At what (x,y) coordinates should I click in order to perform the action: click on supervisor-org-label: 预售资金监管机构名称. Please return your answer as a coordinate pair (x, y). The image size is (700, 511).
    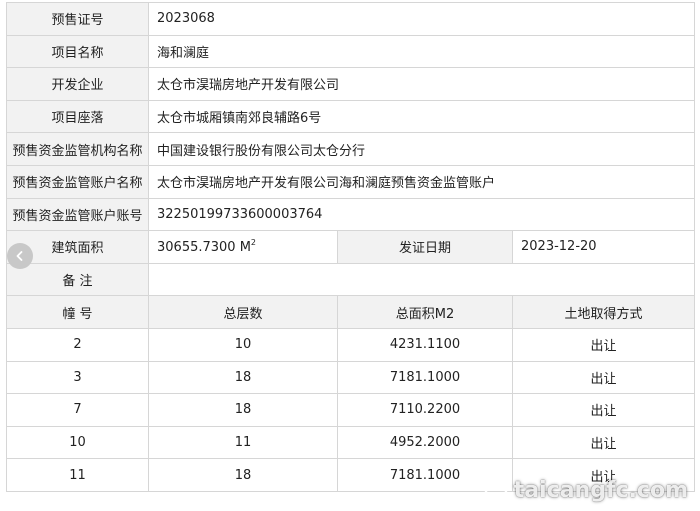
    Looking at the image, I should click on (77, 149).